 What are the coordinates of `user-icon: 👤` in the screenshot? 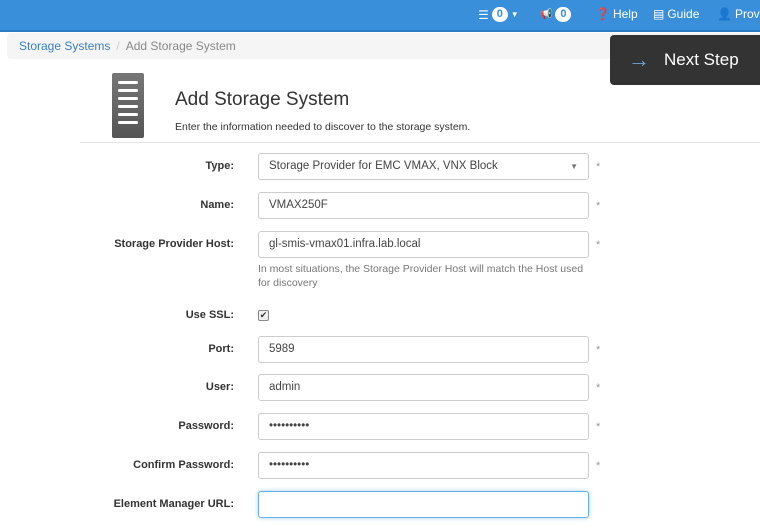 It's located at (724, 14).